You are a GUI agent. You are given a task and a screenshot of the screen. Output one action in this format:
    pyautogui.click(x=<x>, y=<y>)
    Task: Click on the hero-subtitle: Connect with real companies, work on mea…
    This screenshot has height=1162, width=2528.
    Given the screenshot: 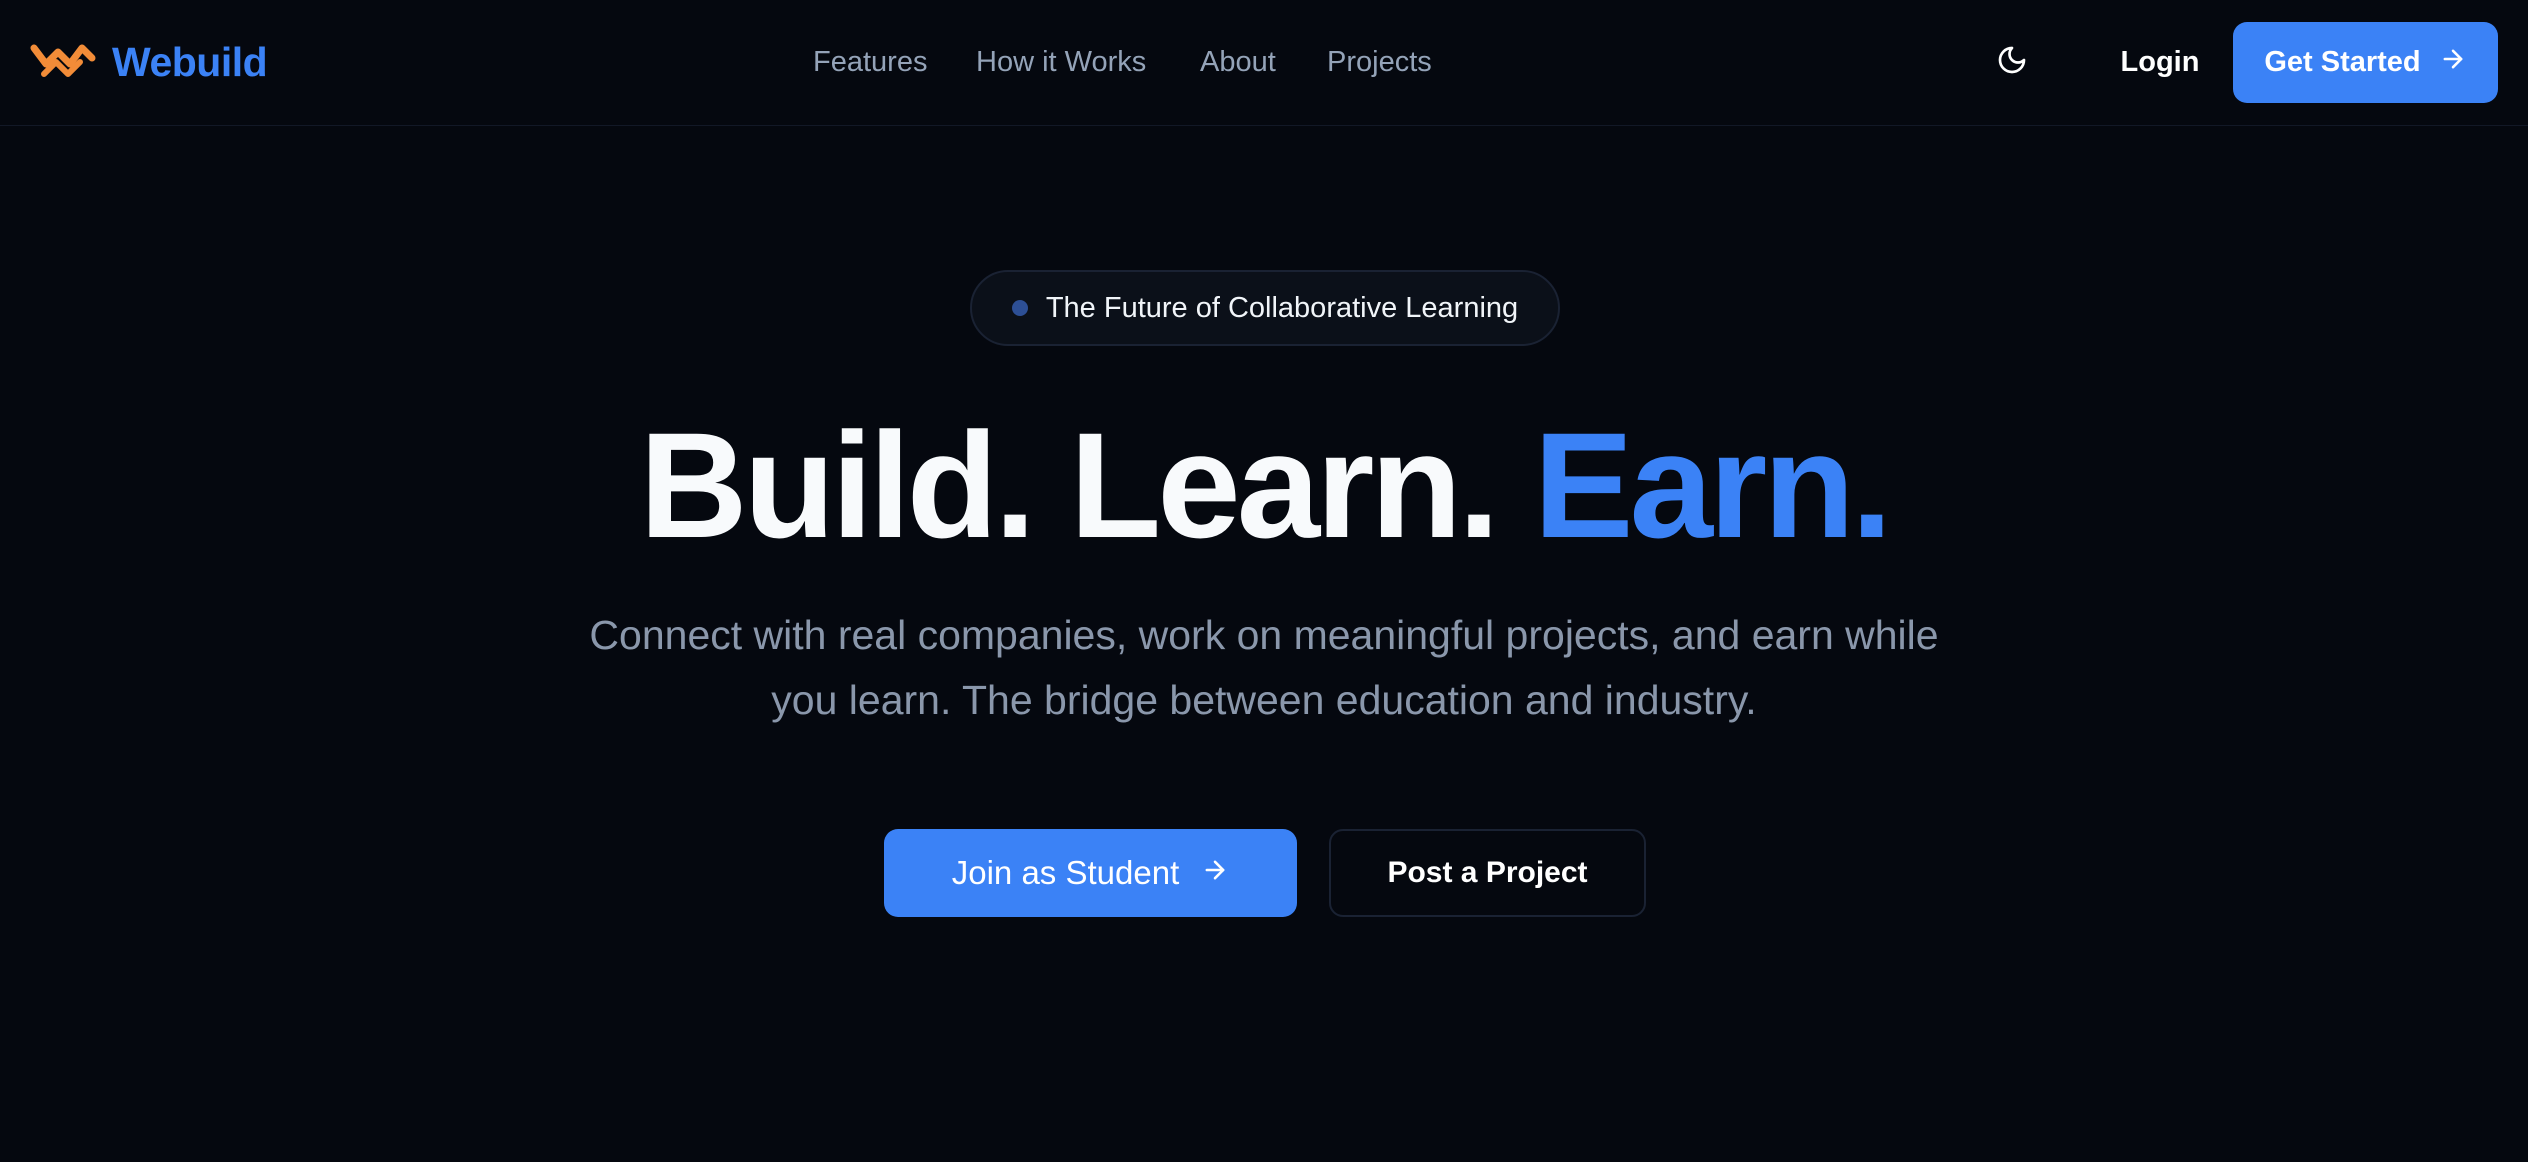 What is the action you would take?
    pyautogui.click(x=1264, y=667)
    